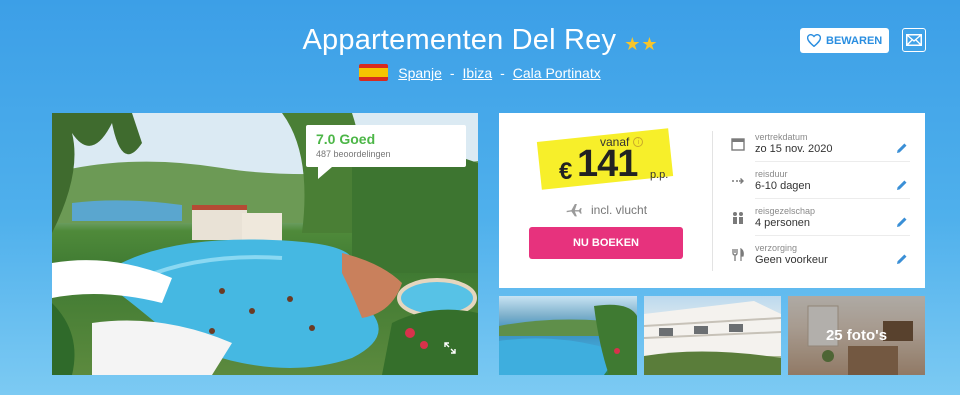 The height and width of the screenshot is (395, 960). Describe the element at coordinates (783, 186) in the screenshot. I see `detail-value: 6-10 dagen` at that location.